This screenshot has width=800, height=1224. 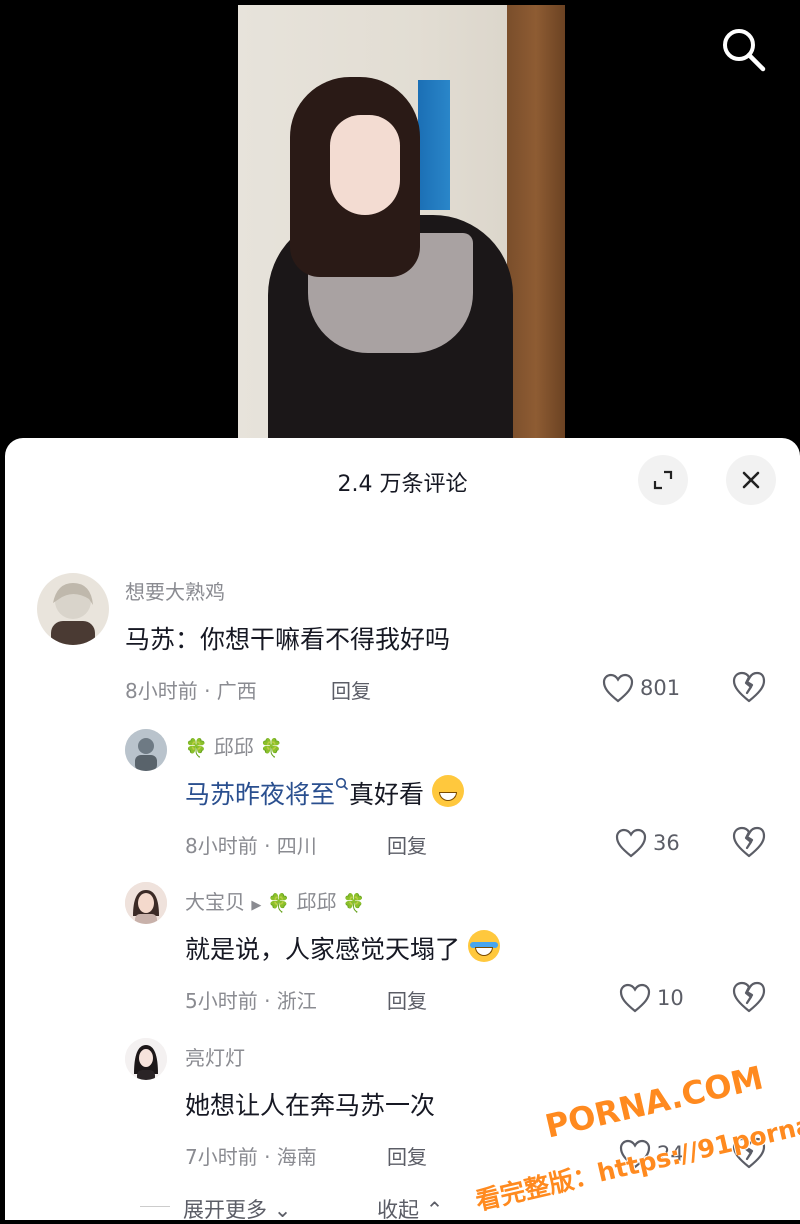 I want to click on reply-to-username: 邱邱, so click(x=317, y=902).